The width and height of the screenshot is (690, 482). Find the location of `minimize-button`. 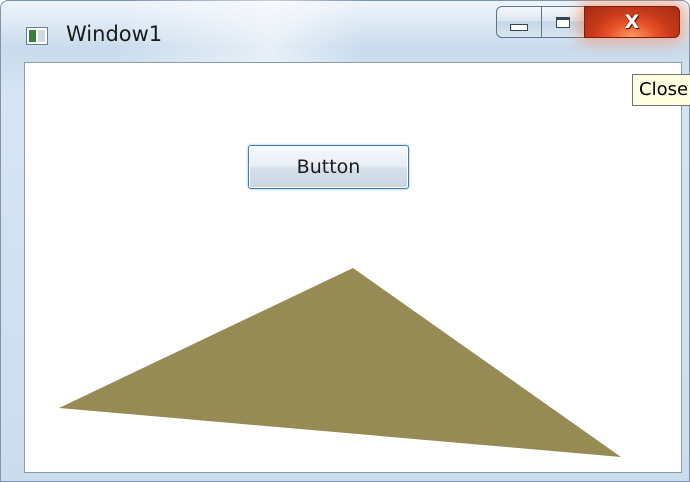

minimize-button is located at coordinates (519, 22).